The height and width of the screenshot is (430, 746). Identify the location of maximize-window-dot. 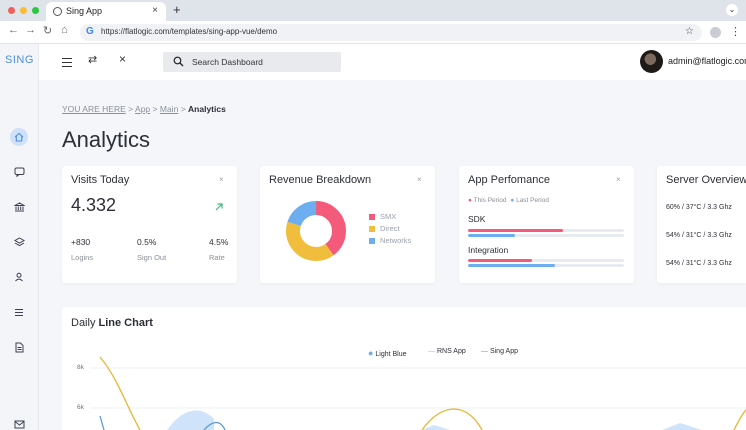
(35, 10).